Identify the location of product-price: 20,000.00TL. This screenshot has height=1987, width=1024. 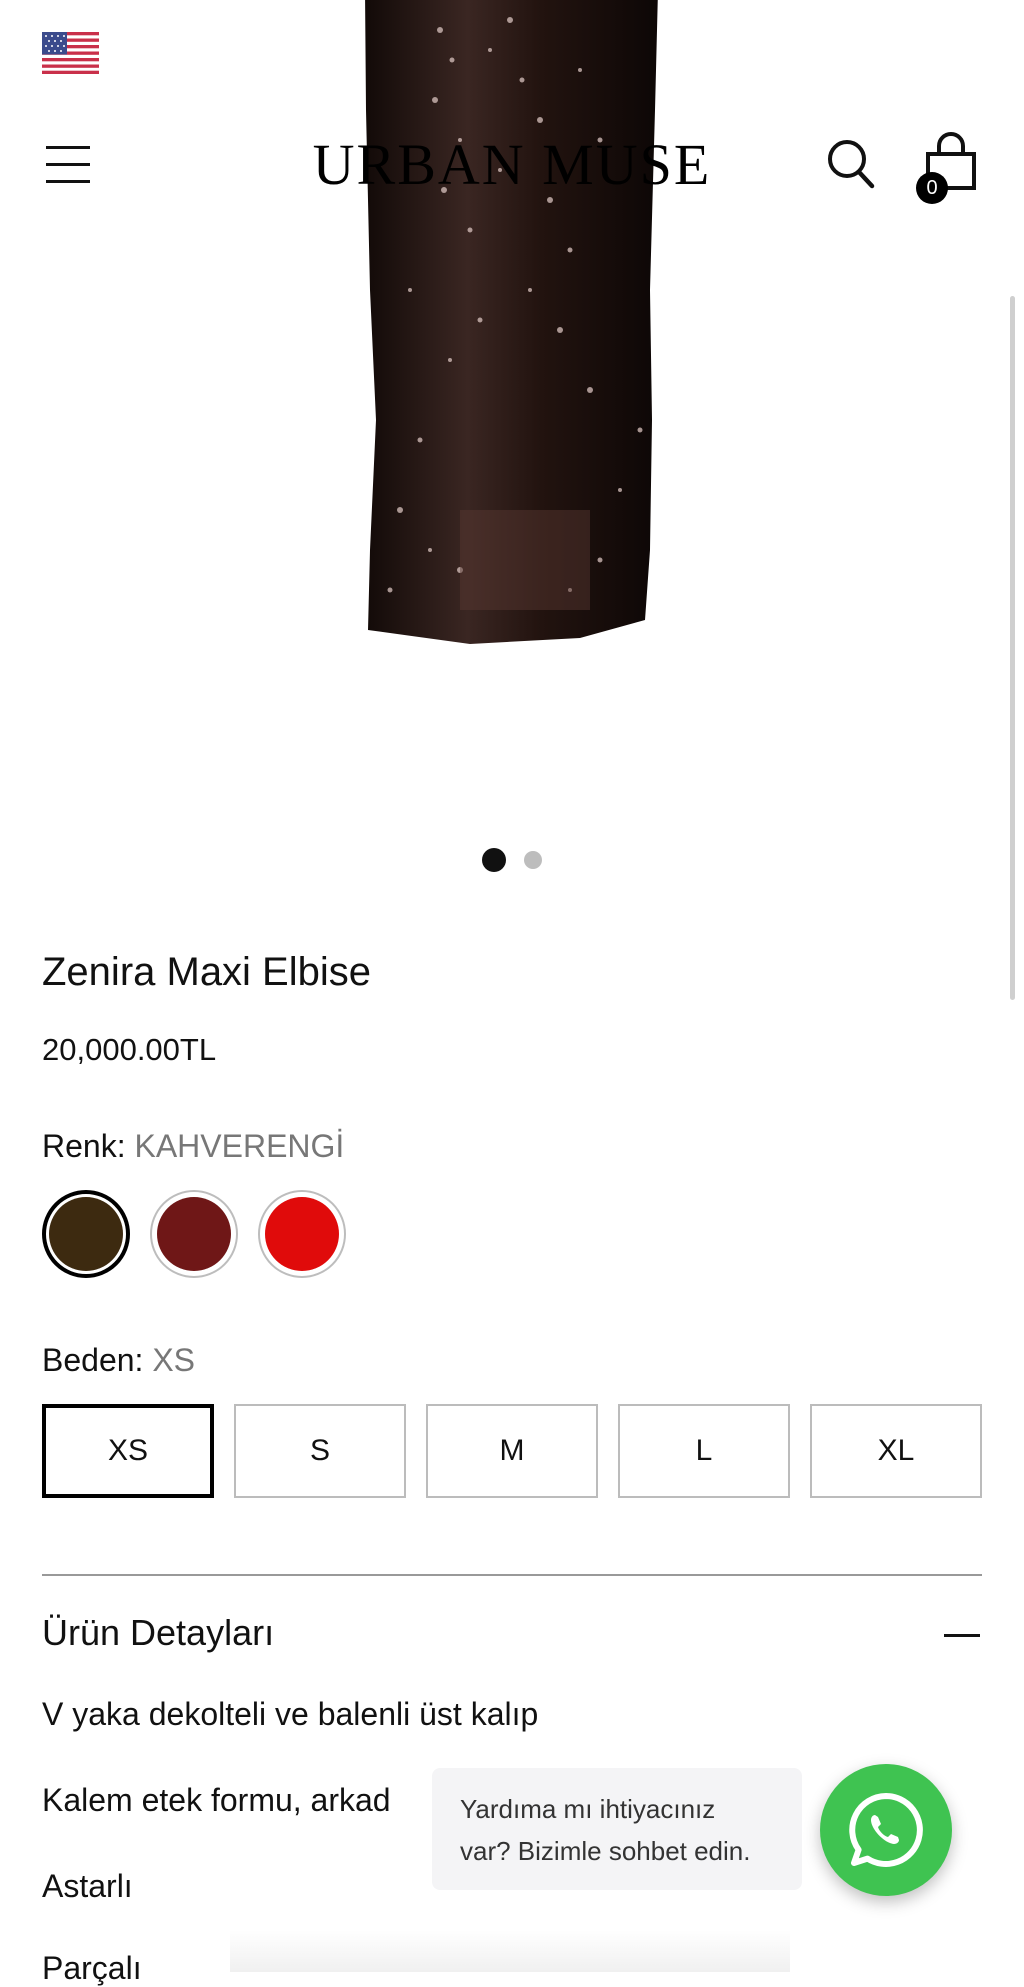
(129, 1049).